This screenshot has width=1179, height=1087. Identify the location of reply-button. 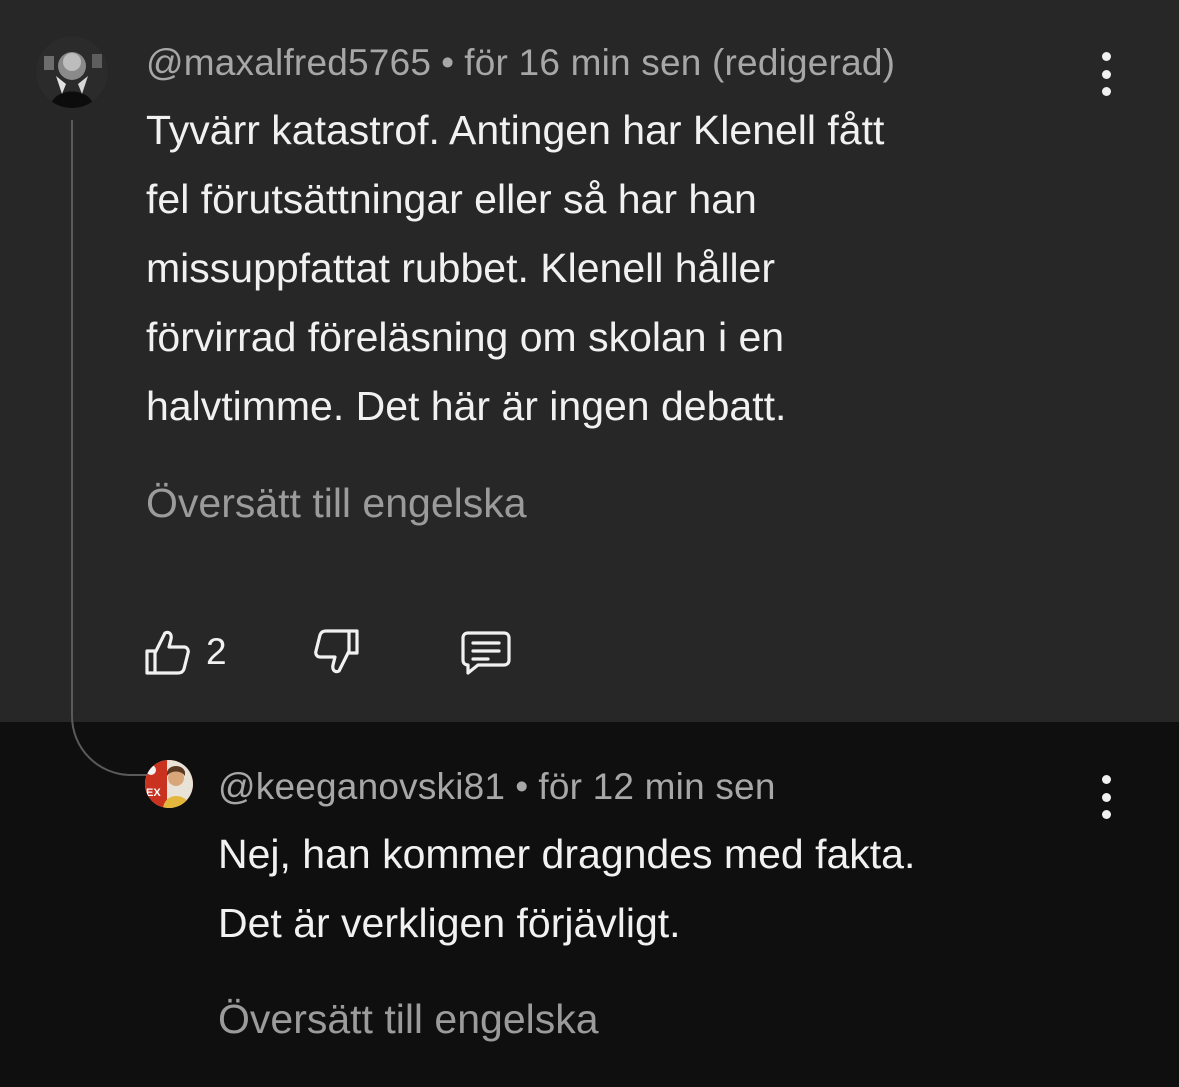
(486, 654).